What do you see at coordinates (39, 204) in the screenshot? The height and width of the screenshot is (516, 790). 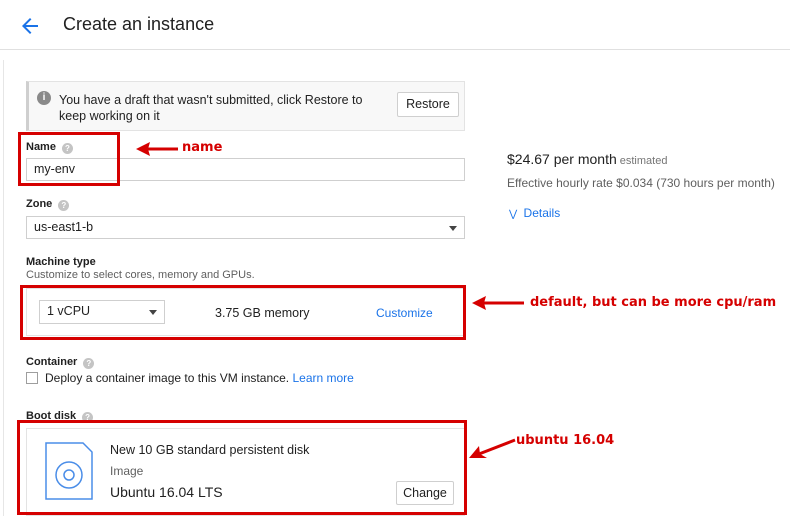 I see `zone-label-text: Zone` at bounding box center [39, 204].